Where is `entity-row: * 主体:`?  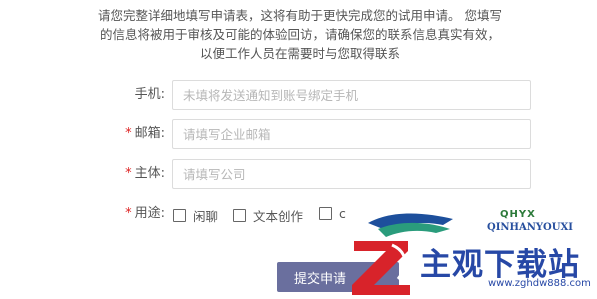 entity-row: * 主体: is located at coordinates (298, 174).